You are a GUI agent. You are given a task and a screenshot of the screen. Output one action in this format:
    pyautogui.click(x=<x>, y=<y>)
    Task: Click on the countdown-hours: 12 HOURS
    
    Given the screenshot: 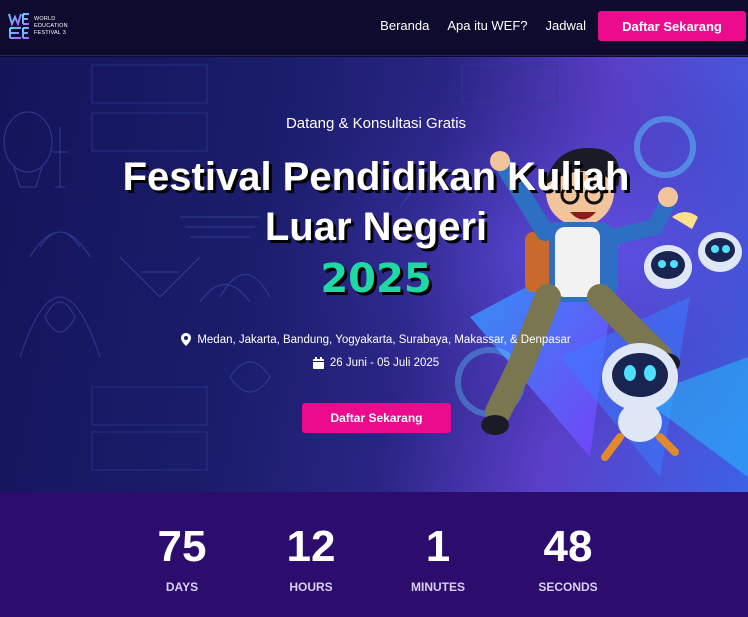 What is the action you would take?
    pyautogui.click(x=311, y=558)
    